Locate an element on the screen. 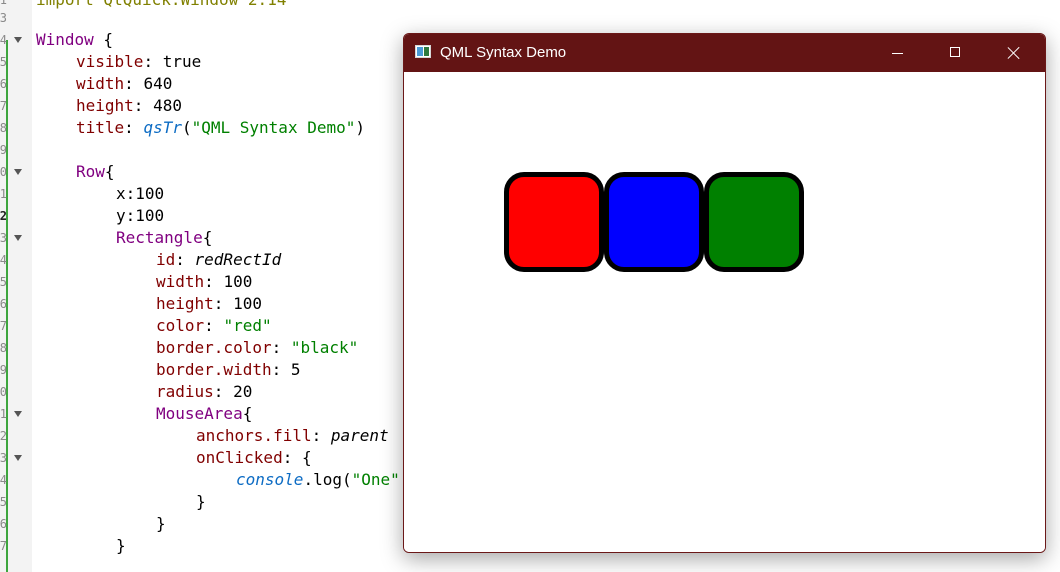  line-number: 6 is located at coordinates (3, 84).